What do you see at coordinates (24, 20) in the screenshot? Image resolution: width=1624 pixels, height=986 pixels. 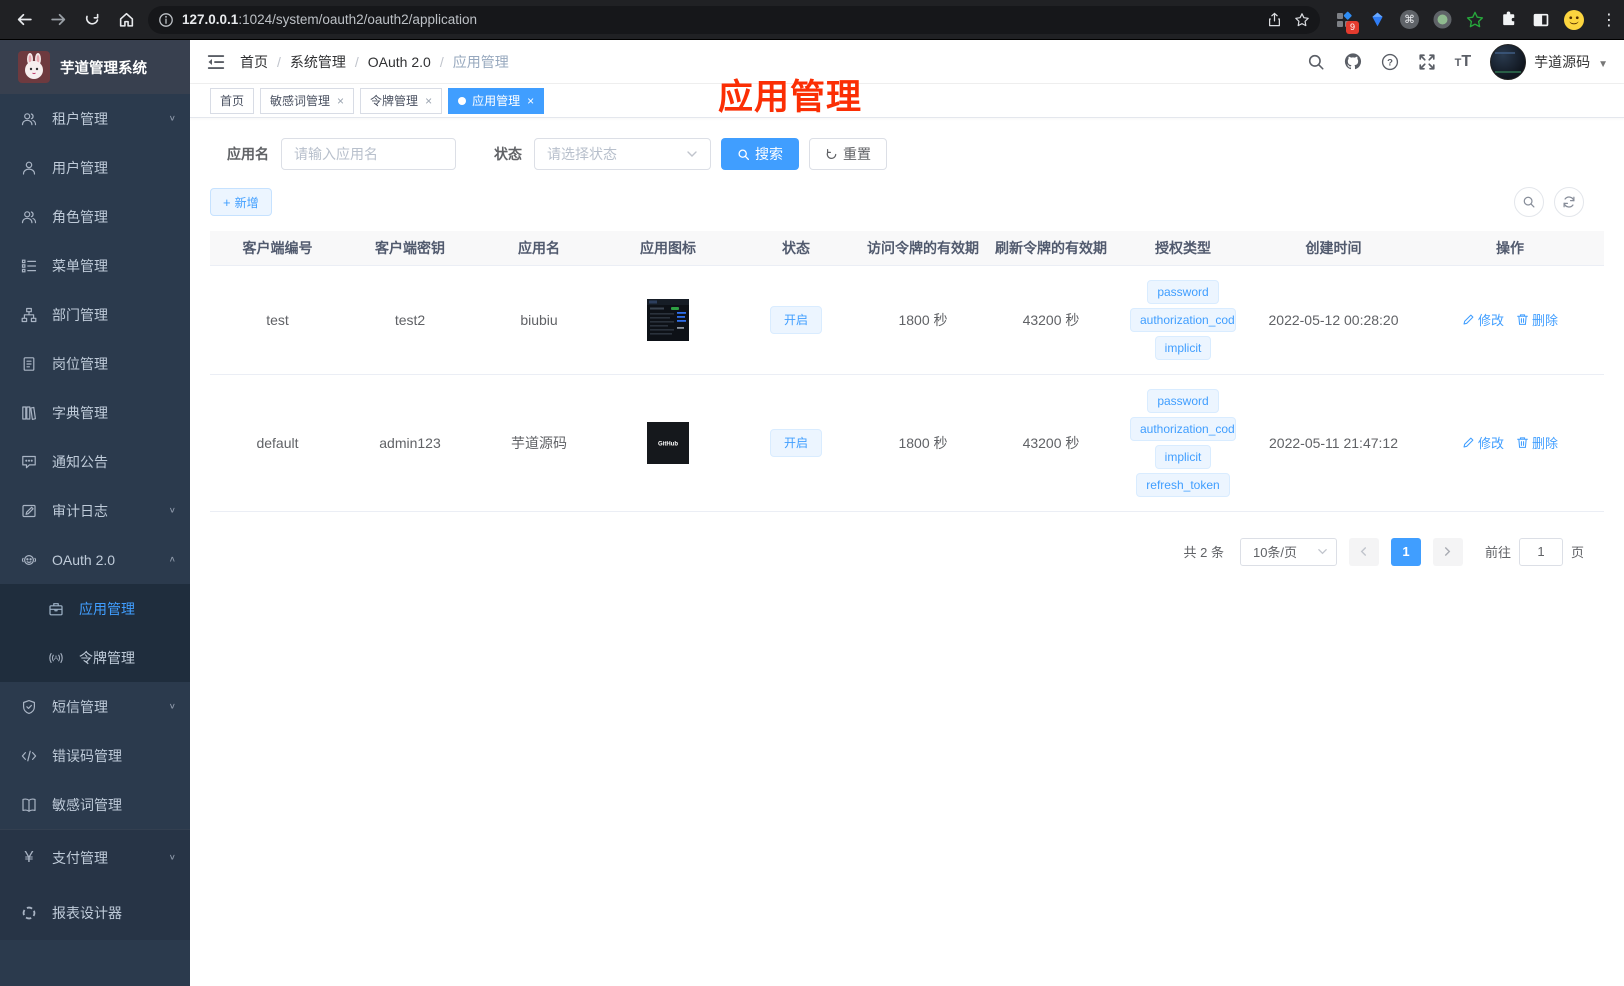 I see `back-icon` at bounding box center [24, 20].